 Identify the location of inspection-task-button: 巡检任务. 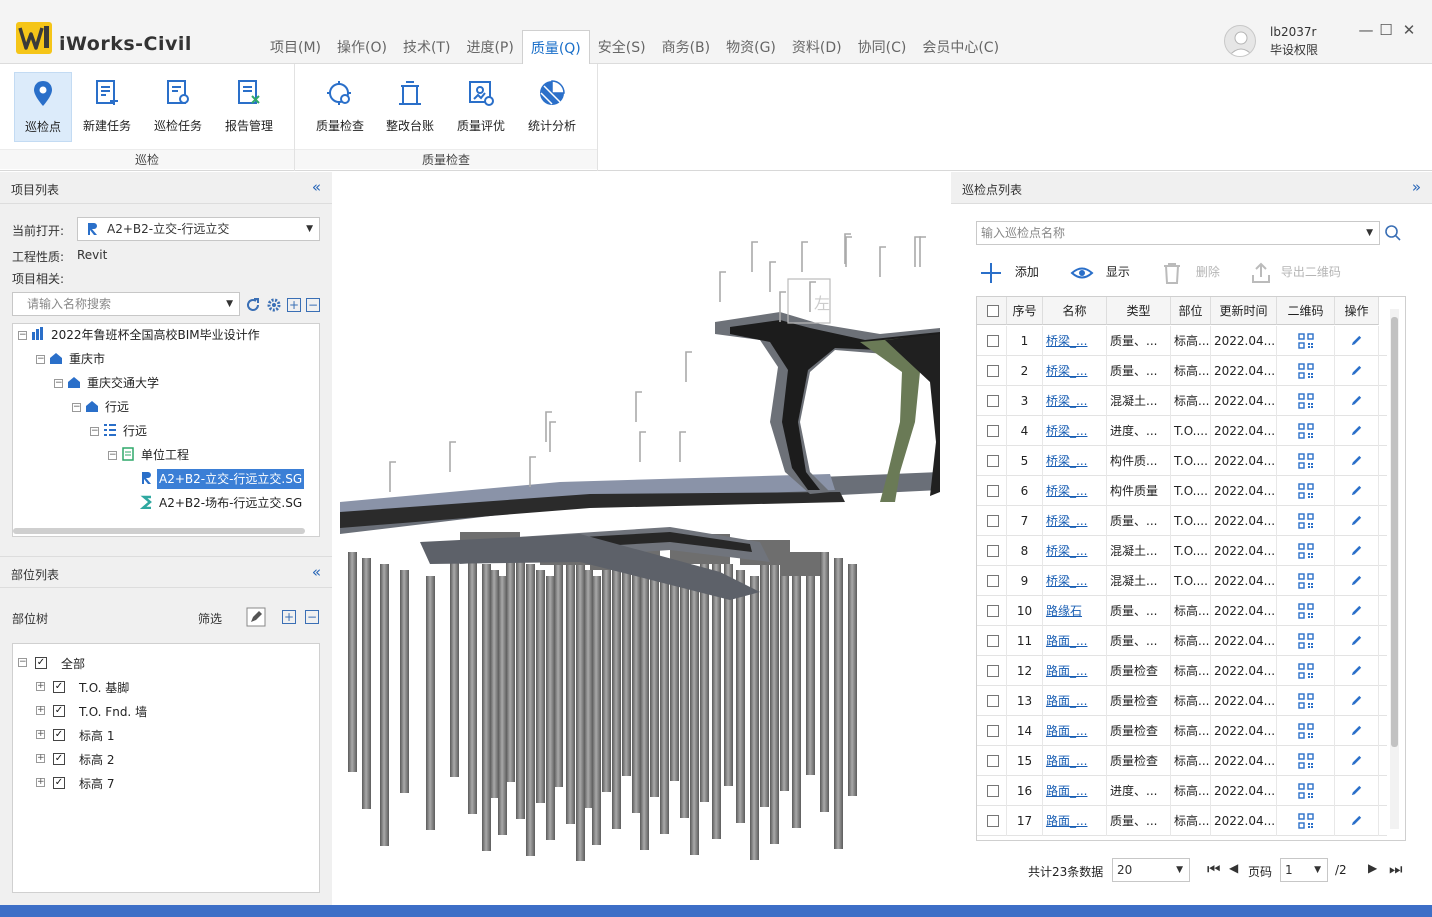
(178, 107).